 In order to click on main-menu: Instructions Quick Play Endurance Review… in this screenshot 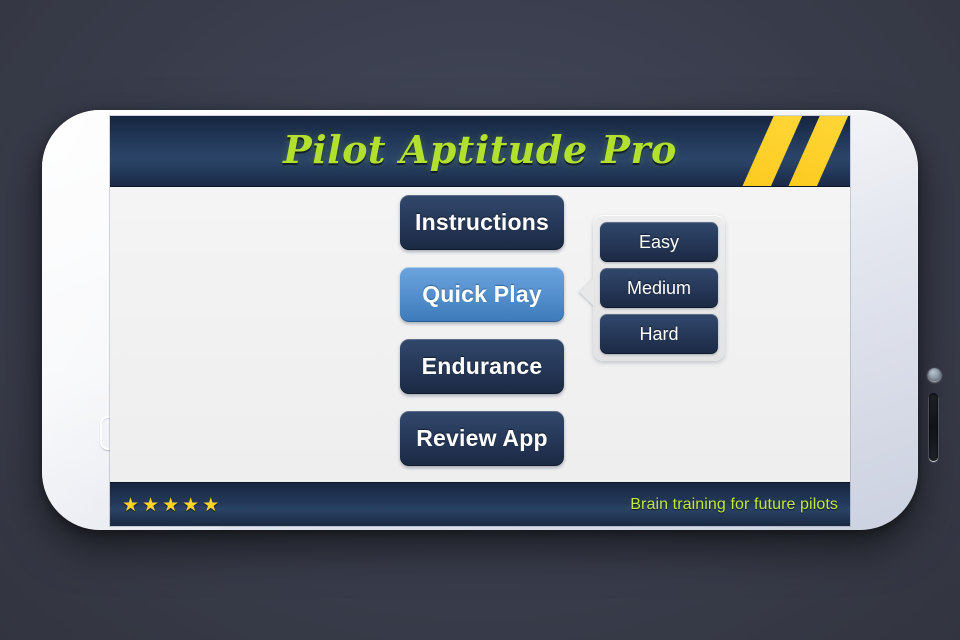, I will do `click(482, 330)`.